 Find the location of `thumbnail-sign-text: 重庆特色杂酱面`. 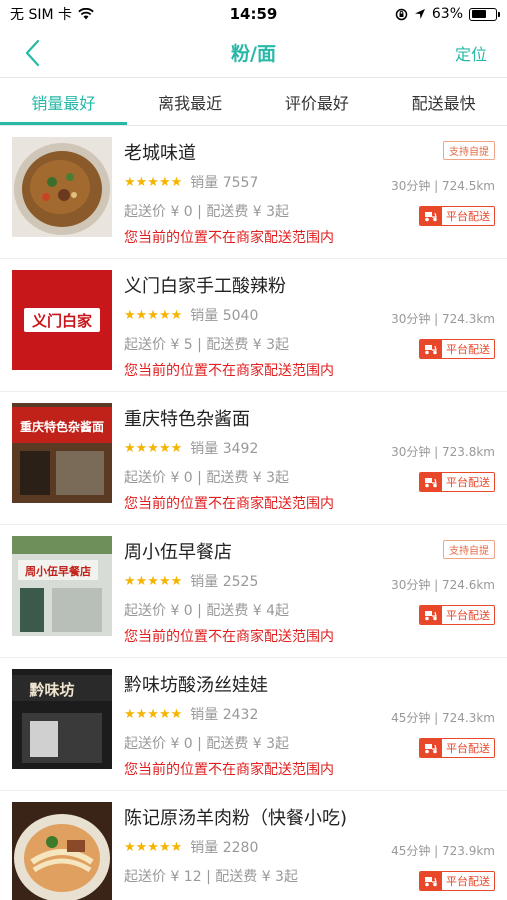

thumbnail-sign-text: 重庆特色杂酱面 is located at coordinates (62, 426).